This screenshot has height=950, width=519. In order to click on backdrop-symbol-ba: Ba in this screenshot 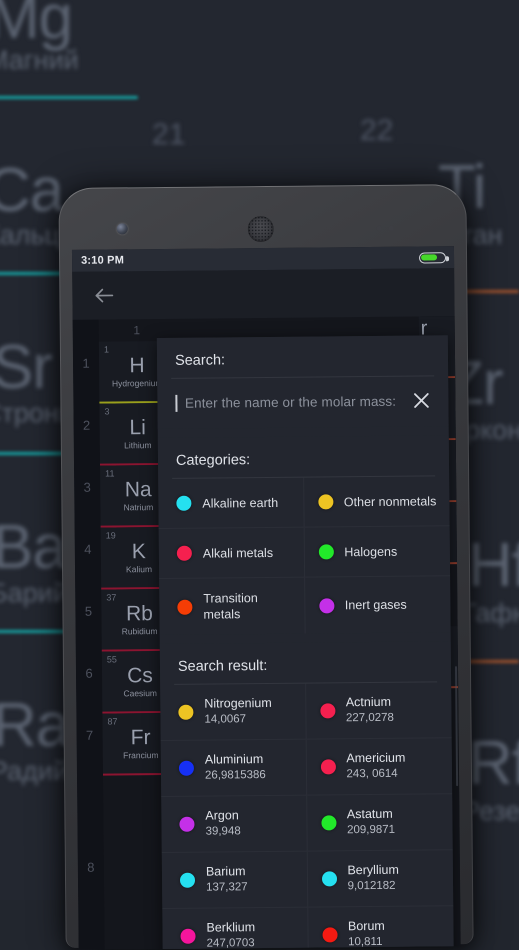, I will do `click(33, 547)`.